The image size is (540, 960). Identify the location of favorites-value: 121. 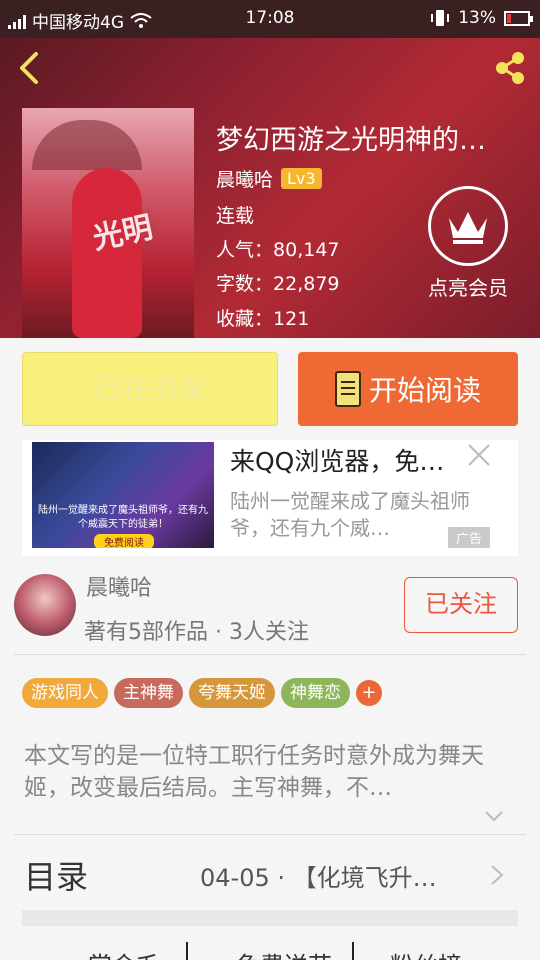
(291, 319).